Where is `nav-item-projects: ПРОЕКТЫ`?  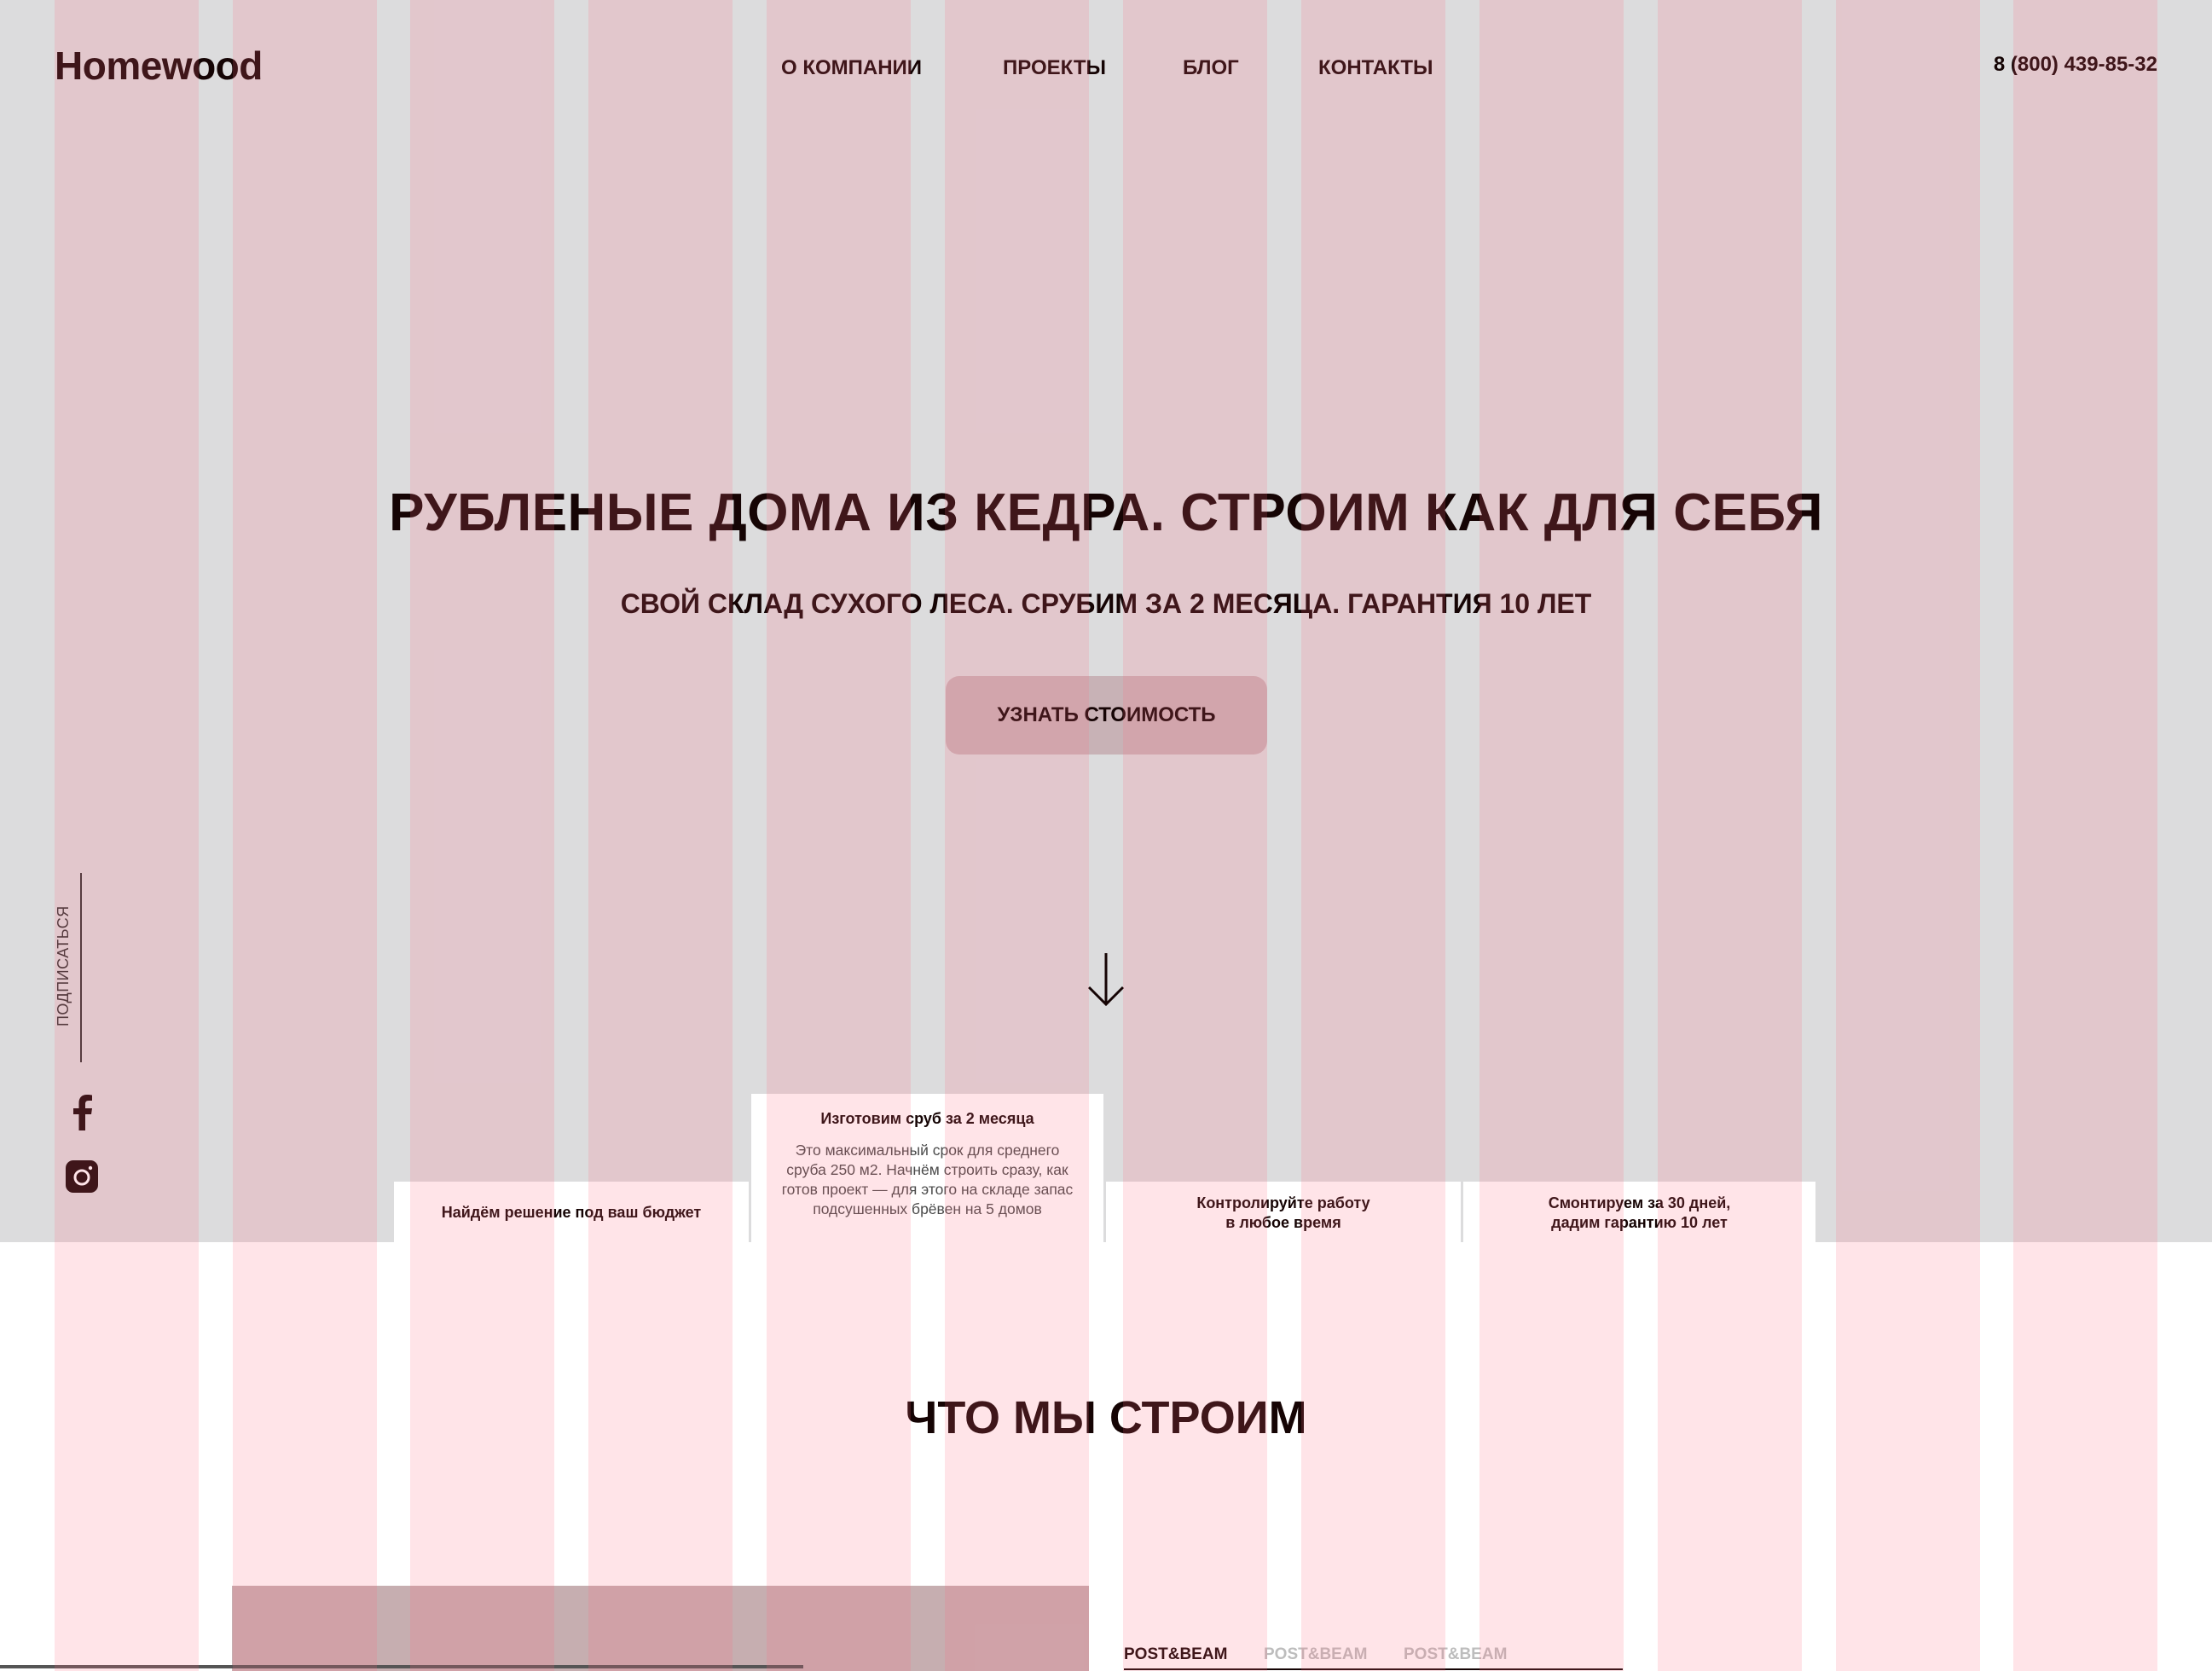 nav-item-projects: ПРОЕКТЫ is located at coordinates (1054, 68).